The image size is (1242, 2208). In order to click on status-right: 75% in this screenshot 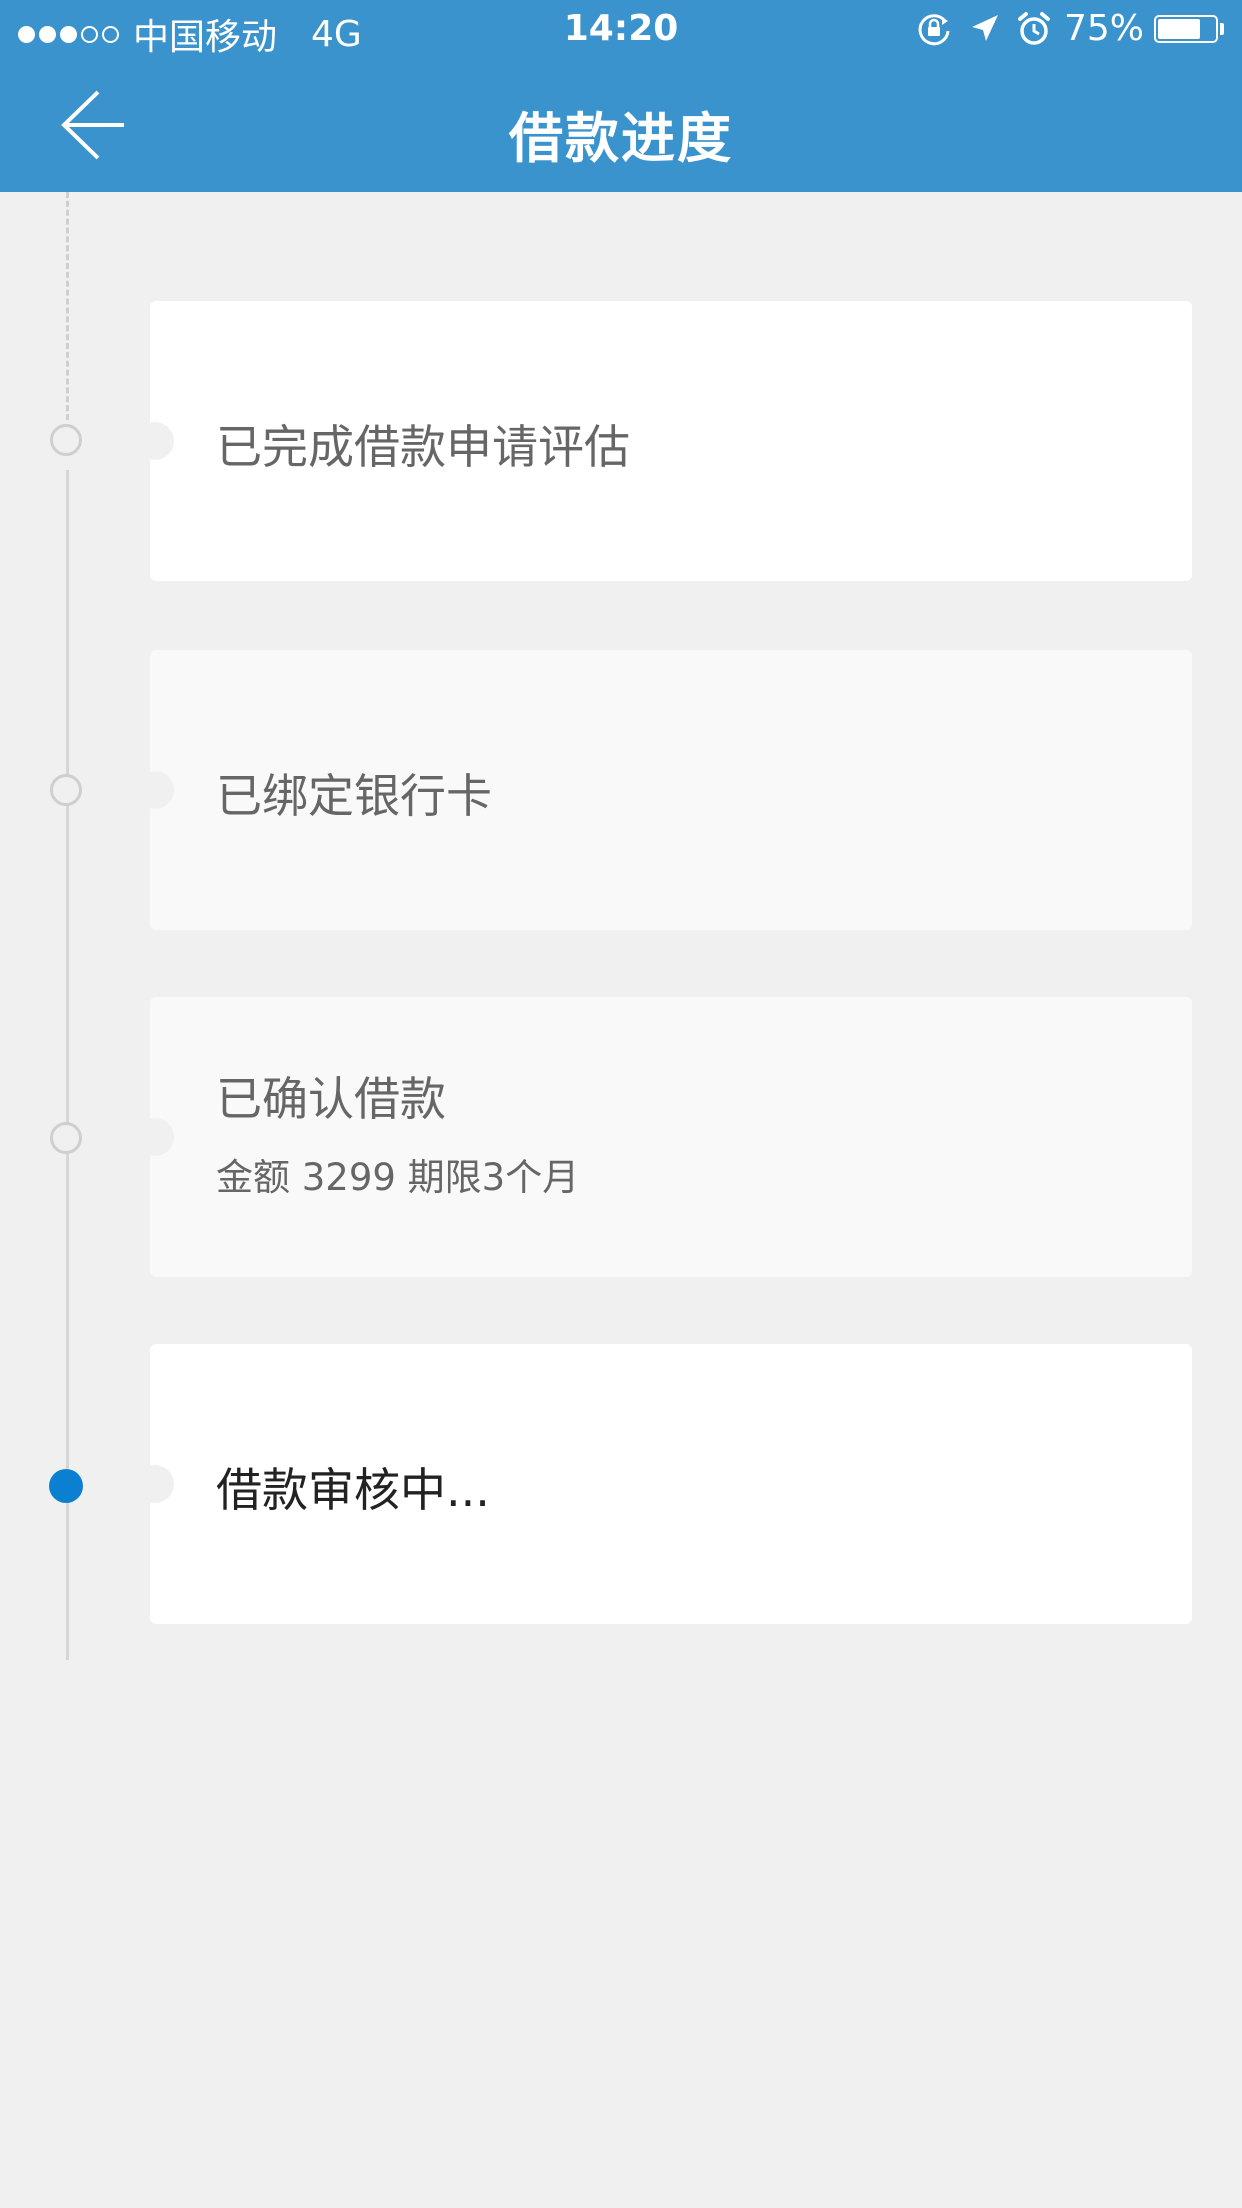, I will do `click(1069, 28)`.